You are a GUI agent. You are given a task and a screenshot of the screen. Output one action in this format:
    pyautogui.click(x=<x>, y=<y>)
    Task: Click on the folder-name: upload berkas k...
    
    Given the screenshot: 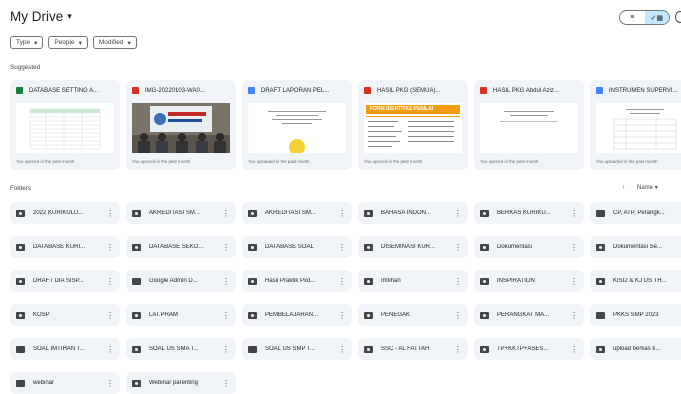 What is the action you would take?
    pyautogui.click(x=637, y=349)
    